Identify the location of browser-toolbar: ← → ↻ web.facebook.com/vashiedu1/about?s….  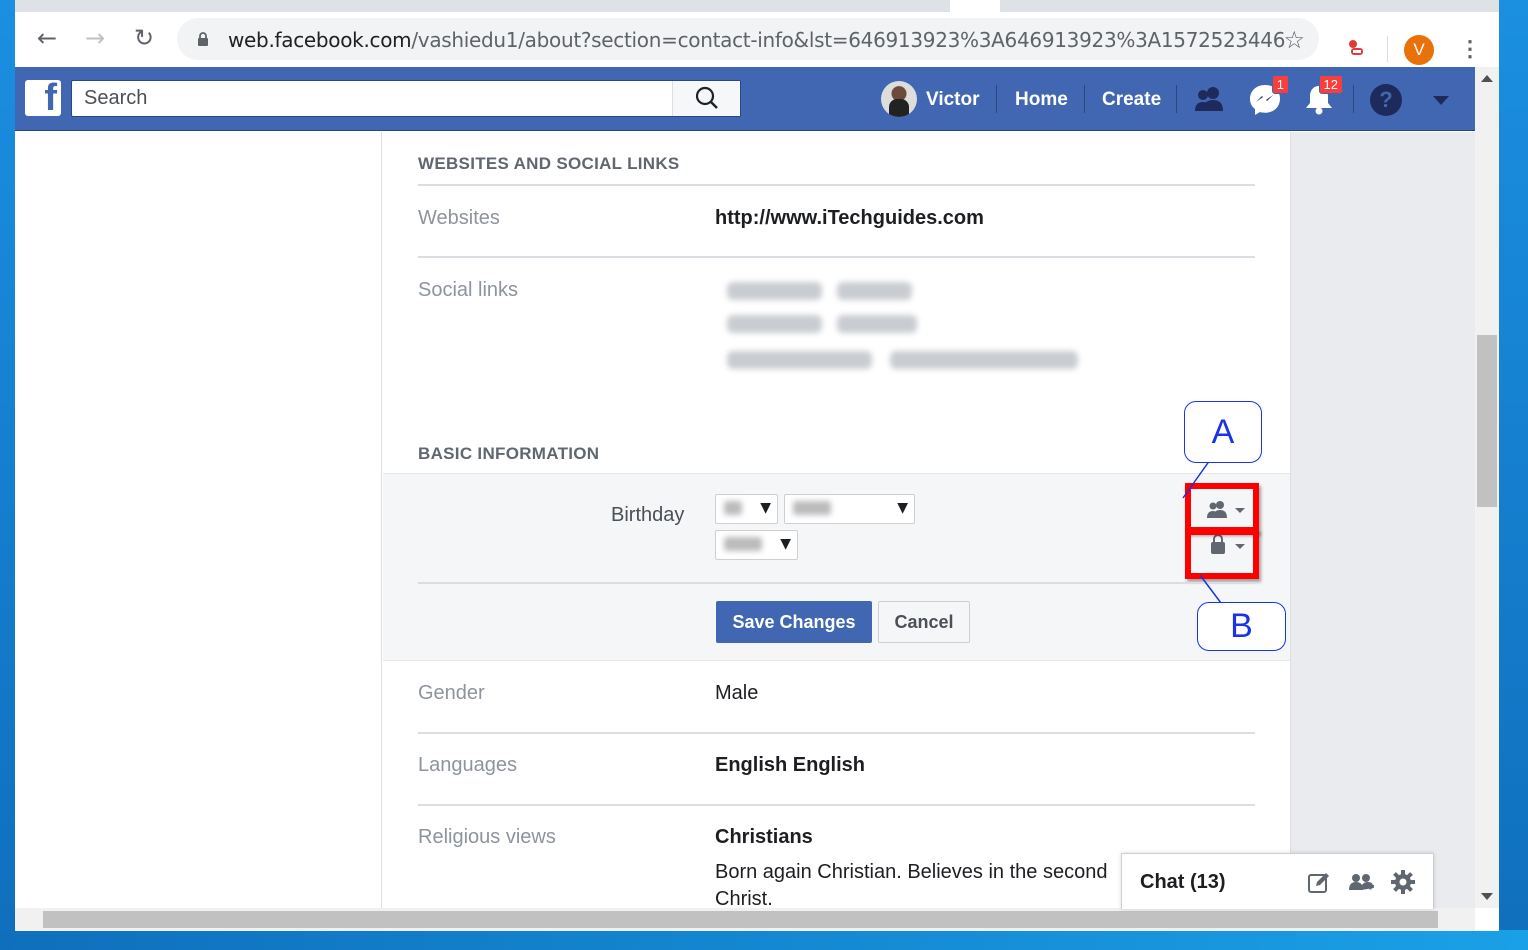
(757, 39).